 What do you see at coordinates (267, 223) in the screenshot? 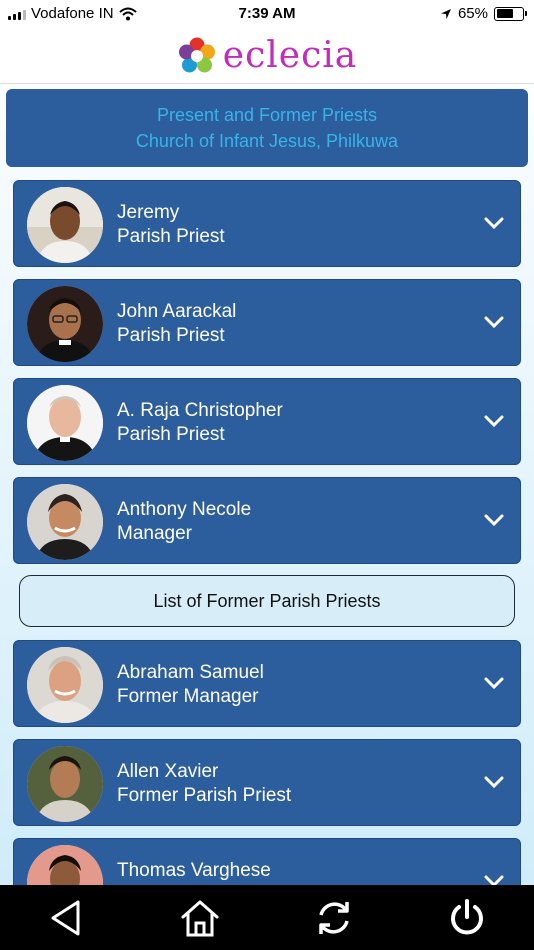
I see `priest-card: Jeremy Parish Priest` at bounding box center [267, 223].